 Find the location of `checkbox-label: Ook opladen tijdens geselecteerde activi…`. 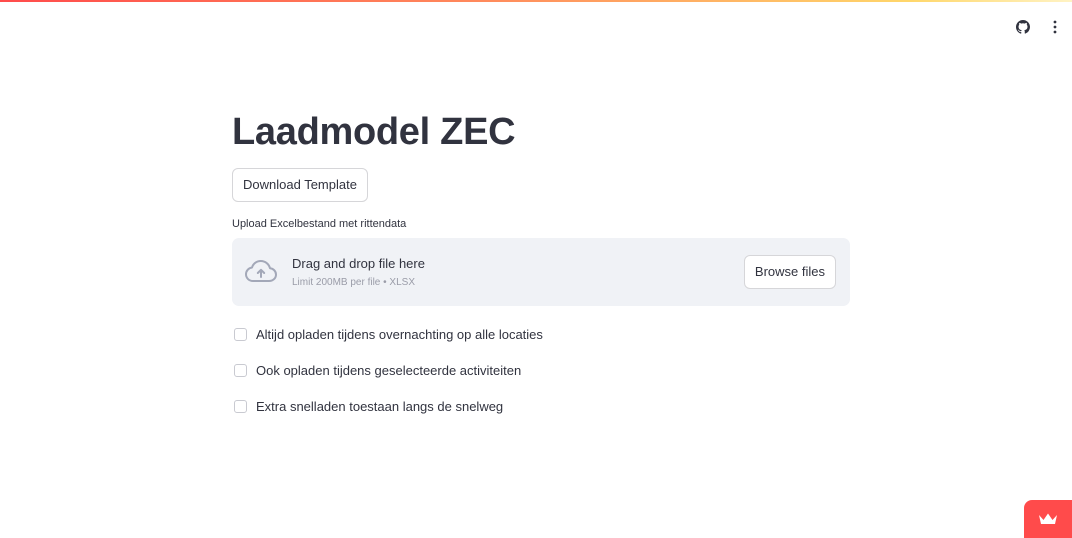

checkbox-label: Ook opladen tijdens geselecteerde activi… is located at coordinates (389, 370).